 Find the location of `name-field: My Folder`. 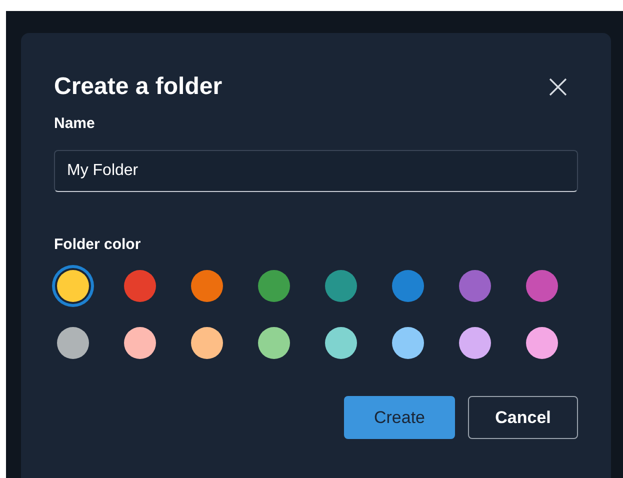

name-field: My Folder is located at coordinates (316, 171).